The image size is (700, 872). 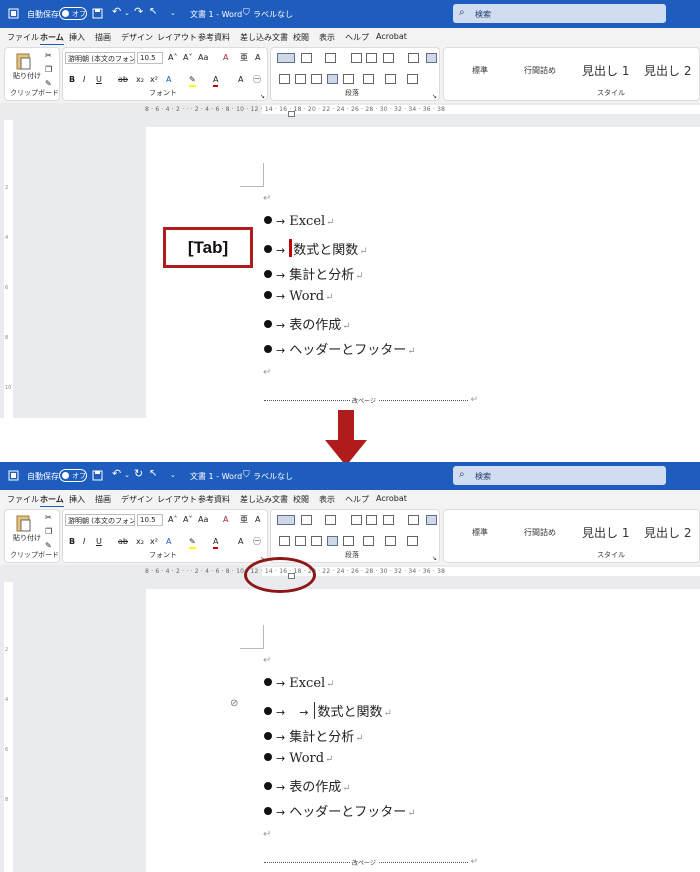 What do you see at coordinates (173, 13) in the screenshot?
I see `customize-qat-icon: ⌄` at bounding box center [173, 13].